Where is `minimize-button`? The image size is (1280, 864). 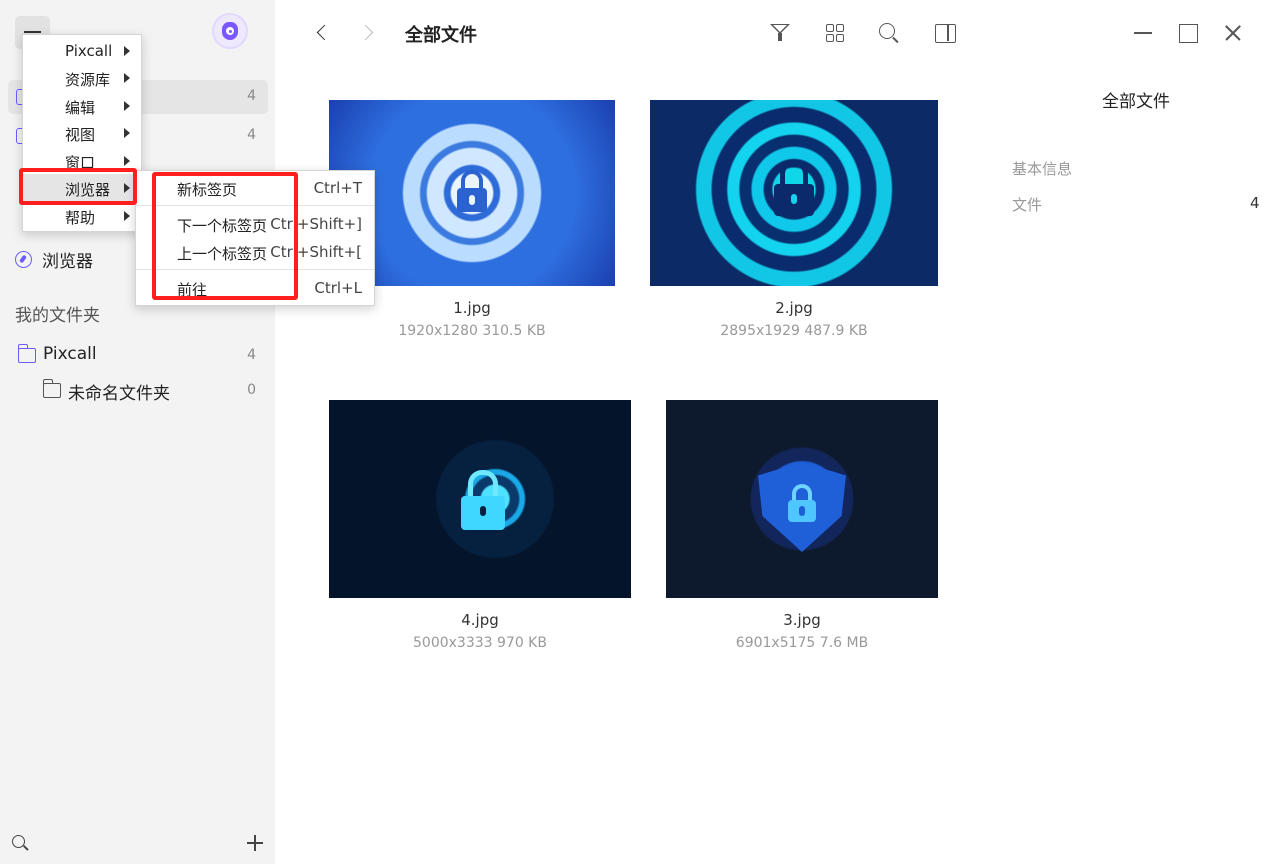
minimize-button is located at coordinates (1143, 33).